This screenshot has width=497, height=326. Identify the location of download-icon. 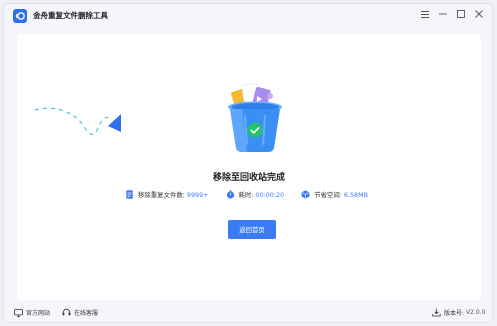
(436, 312).